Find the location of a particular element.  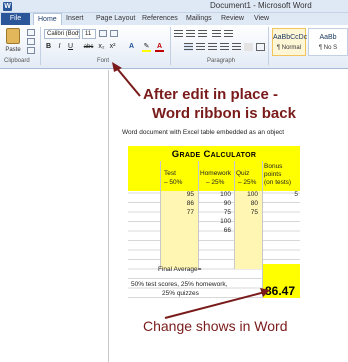

weights-line-1: 50% test scores, 25% homework, is located at coordinates (179, 285).